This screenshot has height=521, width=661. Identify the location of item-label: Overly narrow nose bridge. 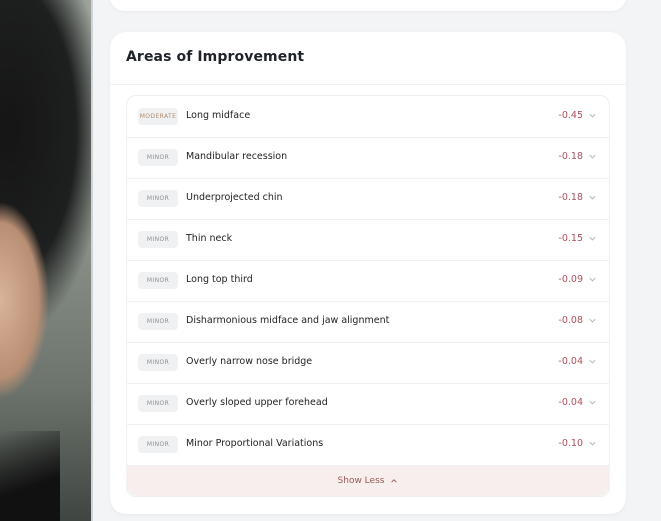
(249, 361).